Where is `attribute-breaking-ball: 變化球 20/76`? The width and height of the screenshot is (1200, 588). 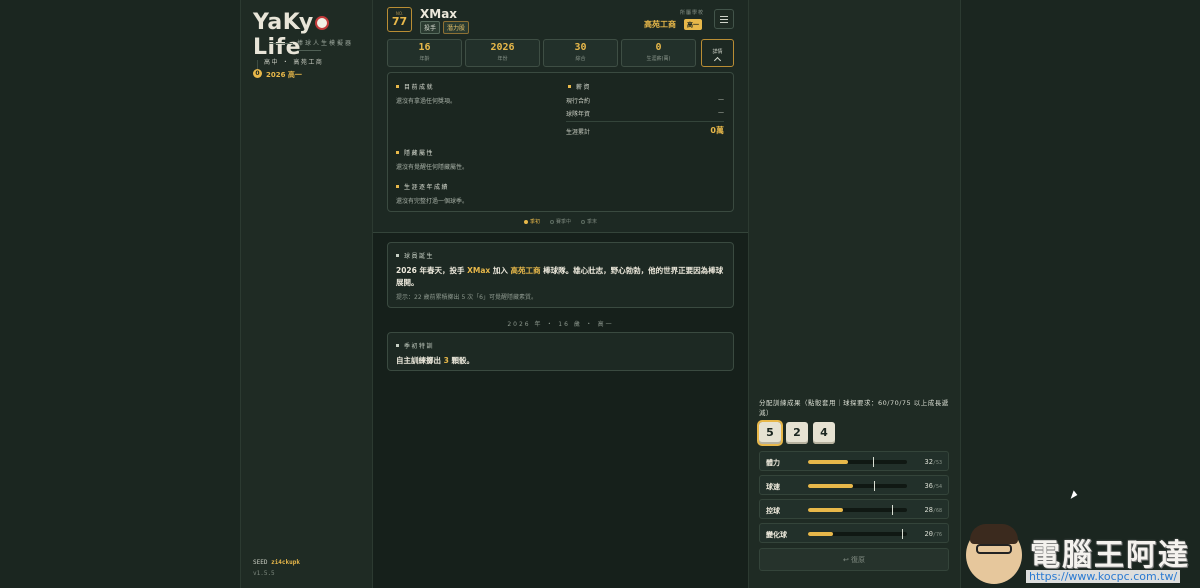
attribute-breaking-ball: 變化球 20/76 is located at coordinates (854, 533).